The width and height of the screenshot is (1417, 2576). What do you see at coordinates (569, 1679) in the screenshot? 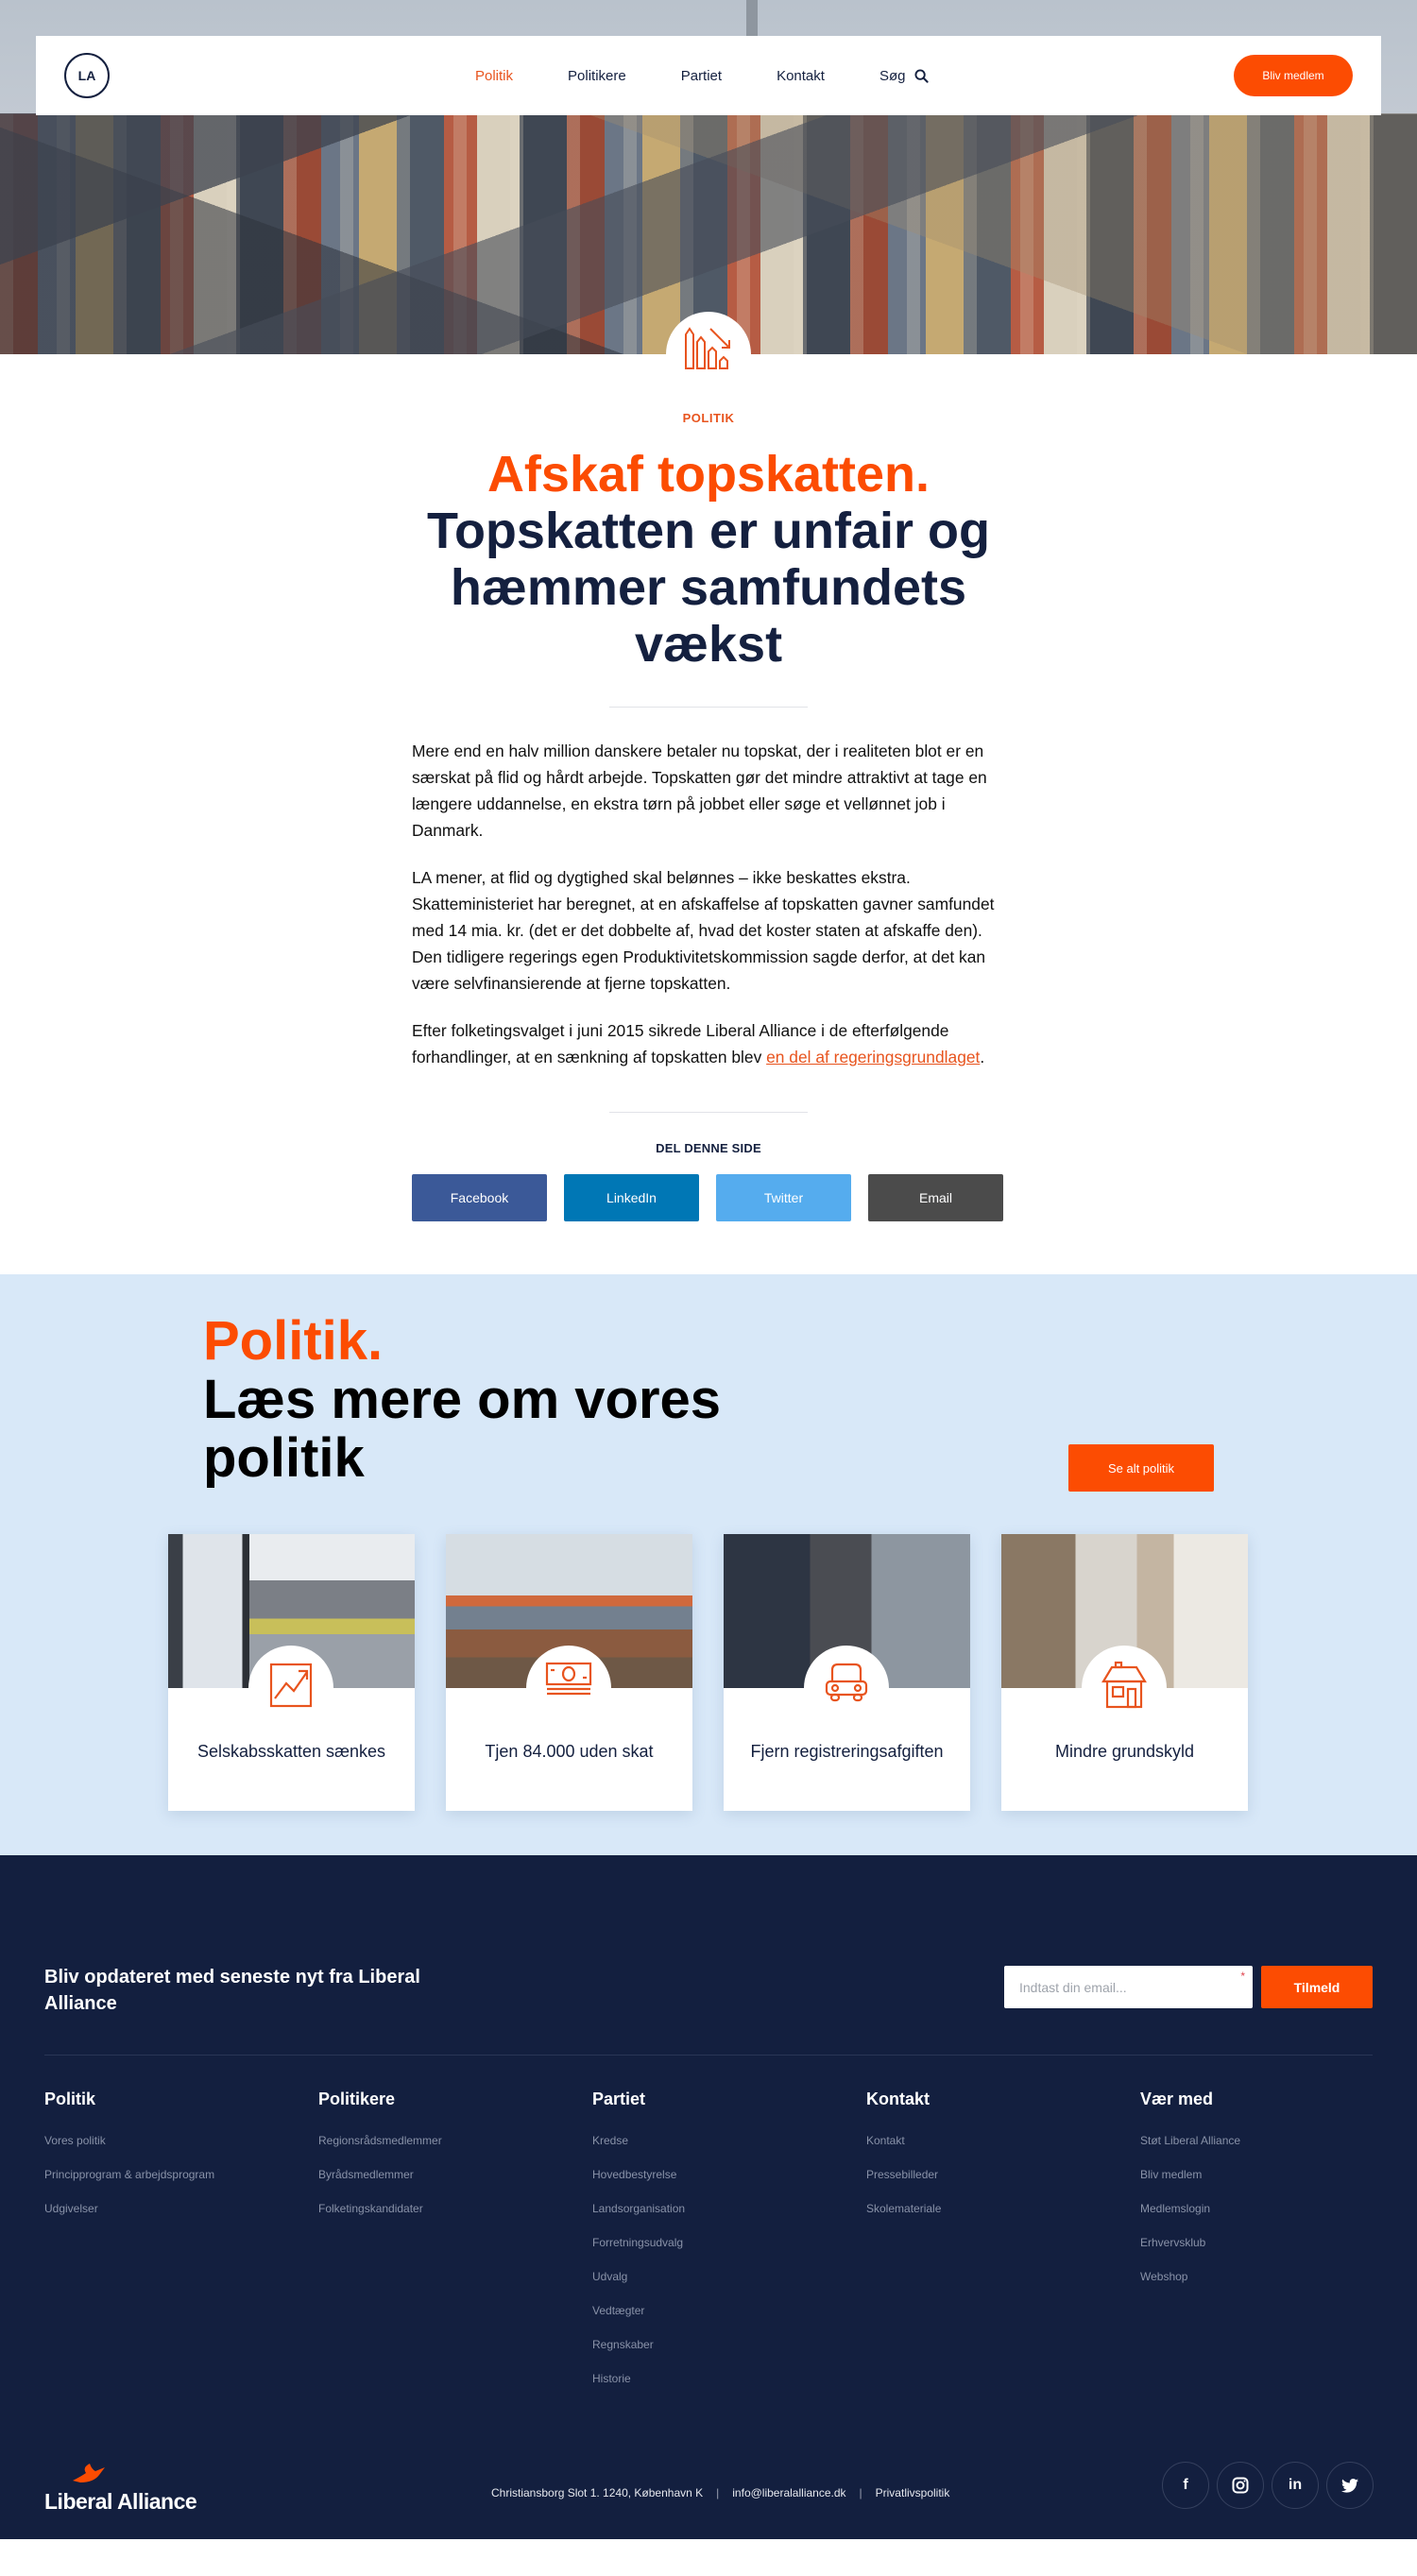
I see `banknote-icon` at bounding box center [569, 1679].